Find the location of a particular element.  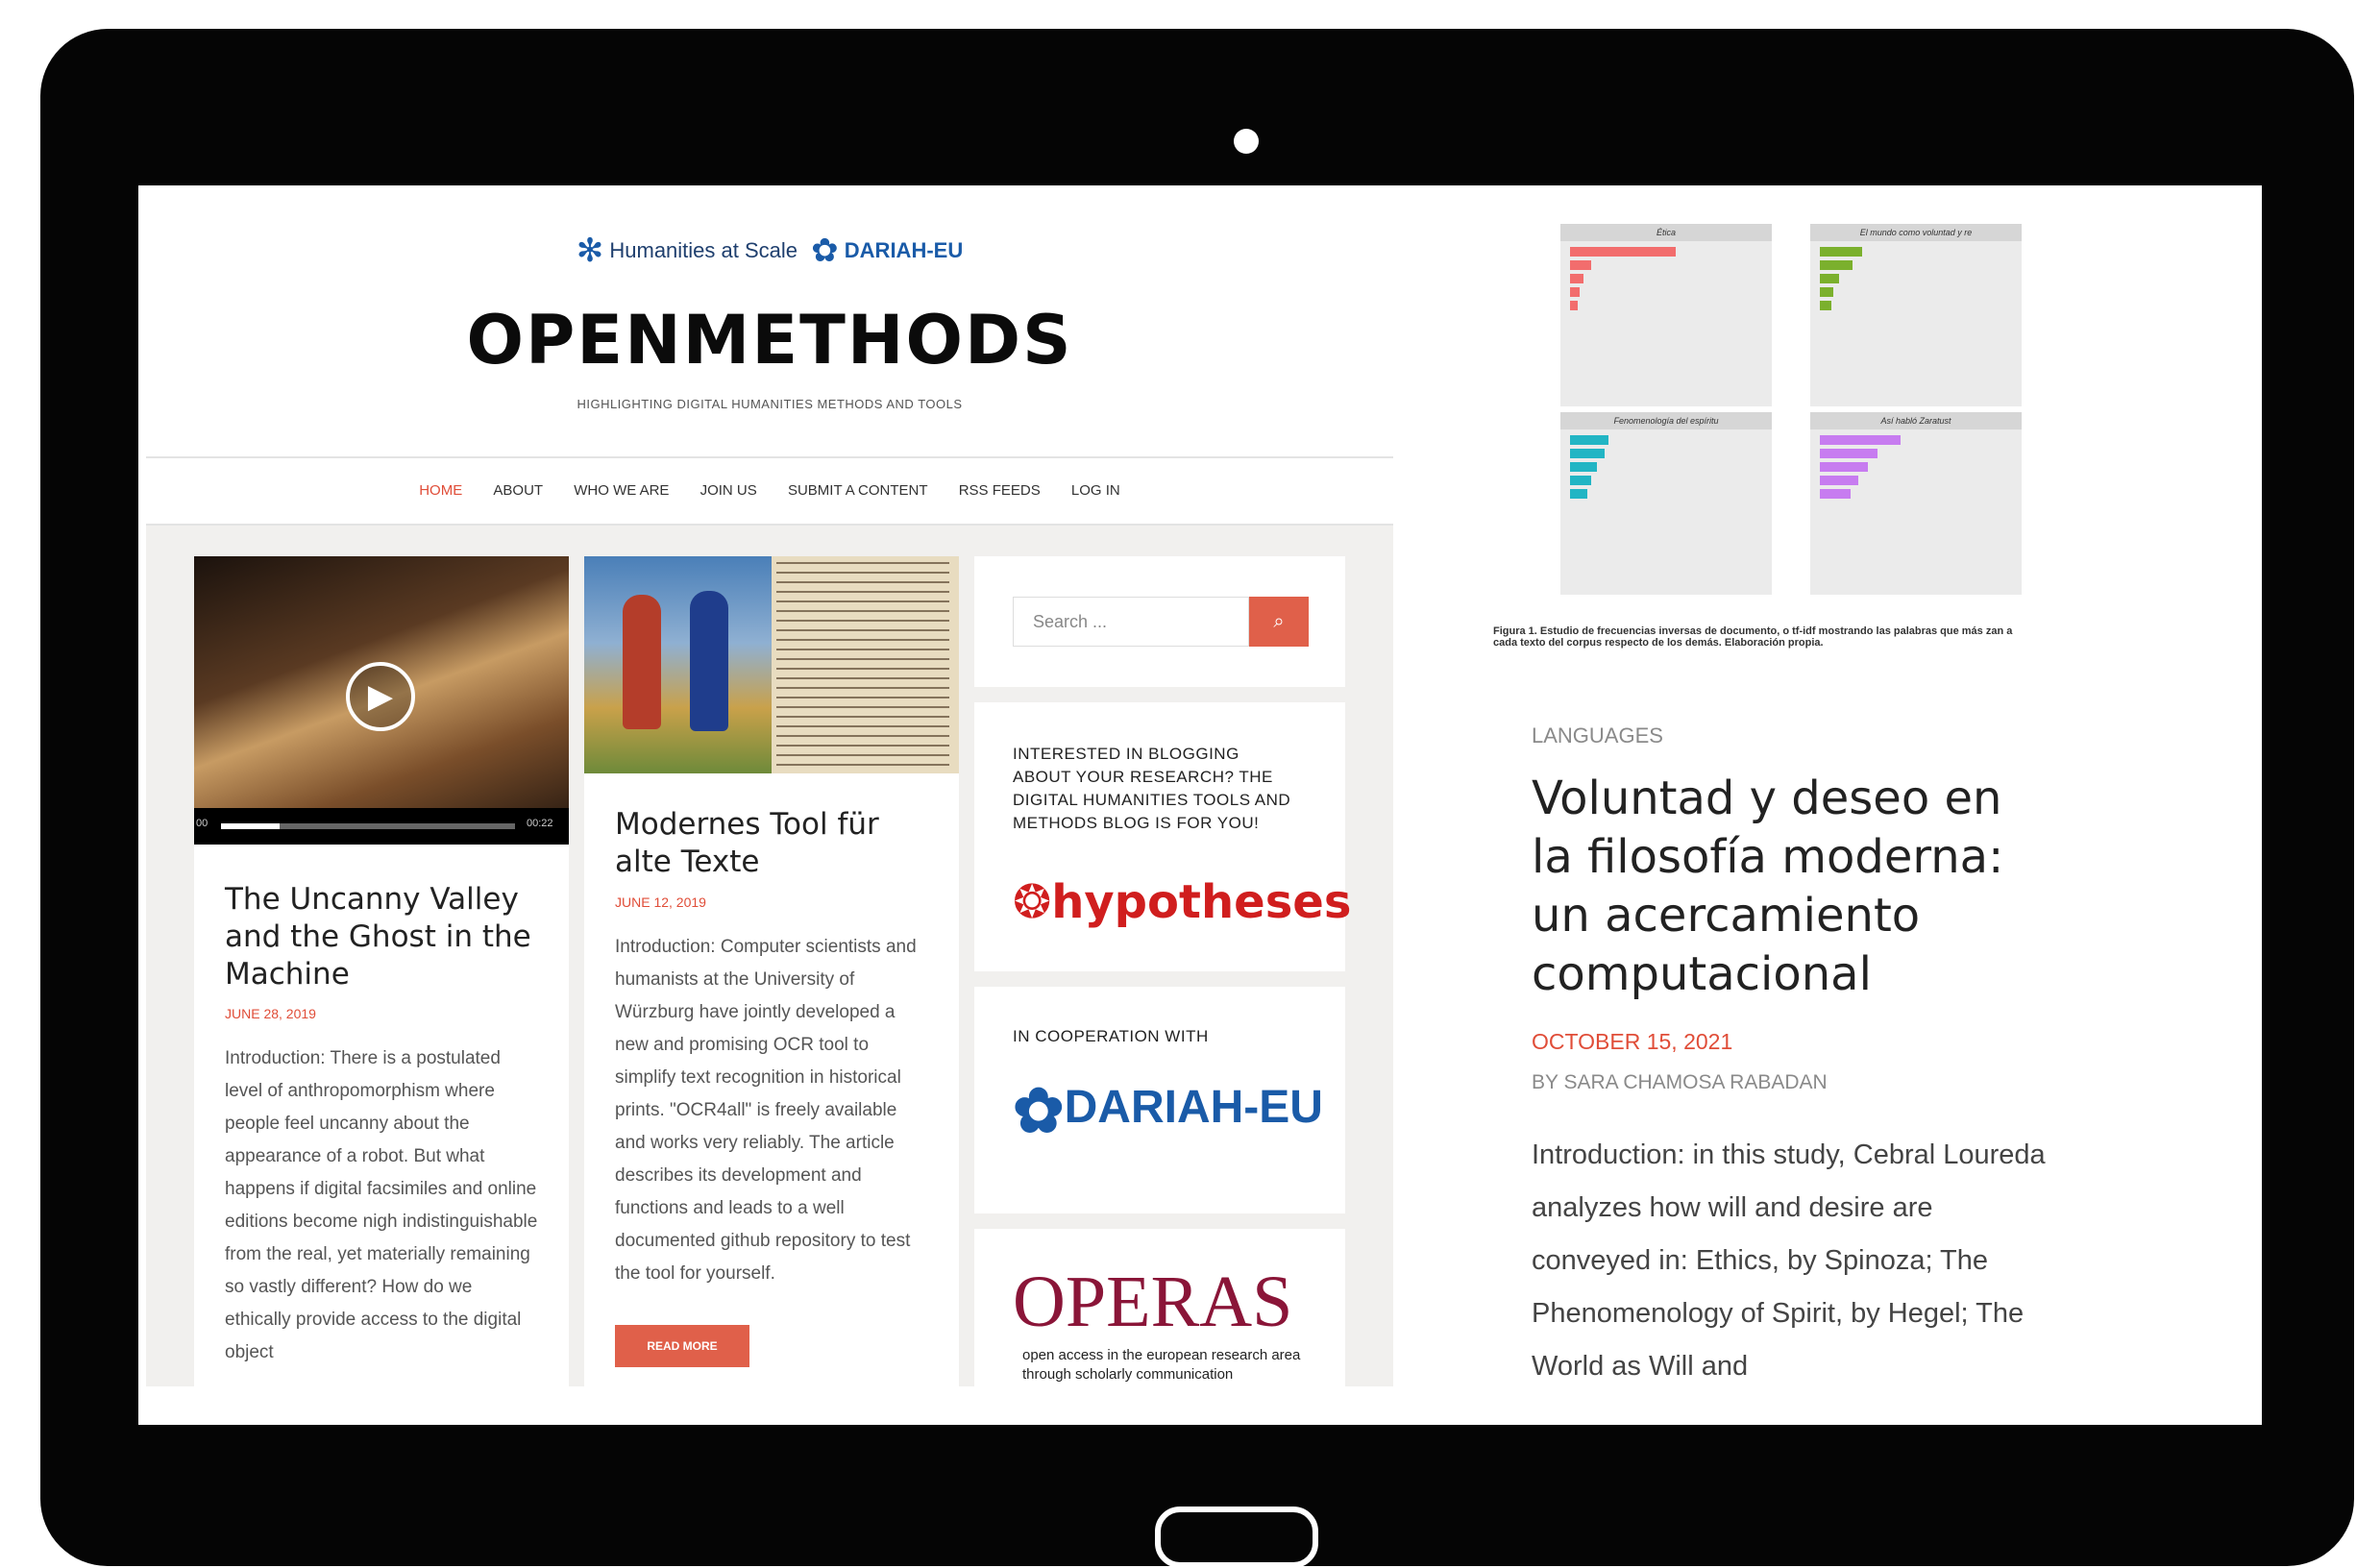

search-widget: Search ... ⌕ is located at coordinates (1159, 621).